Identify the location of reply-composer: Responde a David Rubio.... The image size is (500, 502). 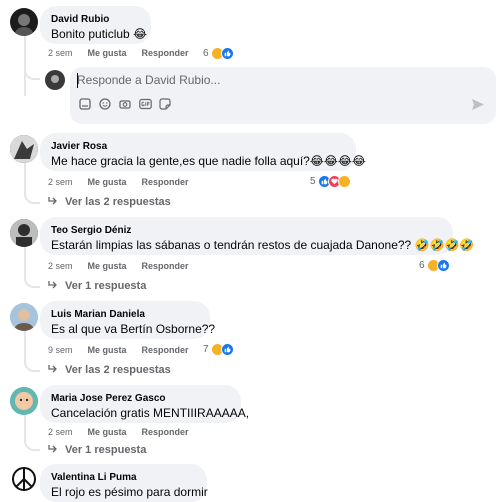
(283, 95).